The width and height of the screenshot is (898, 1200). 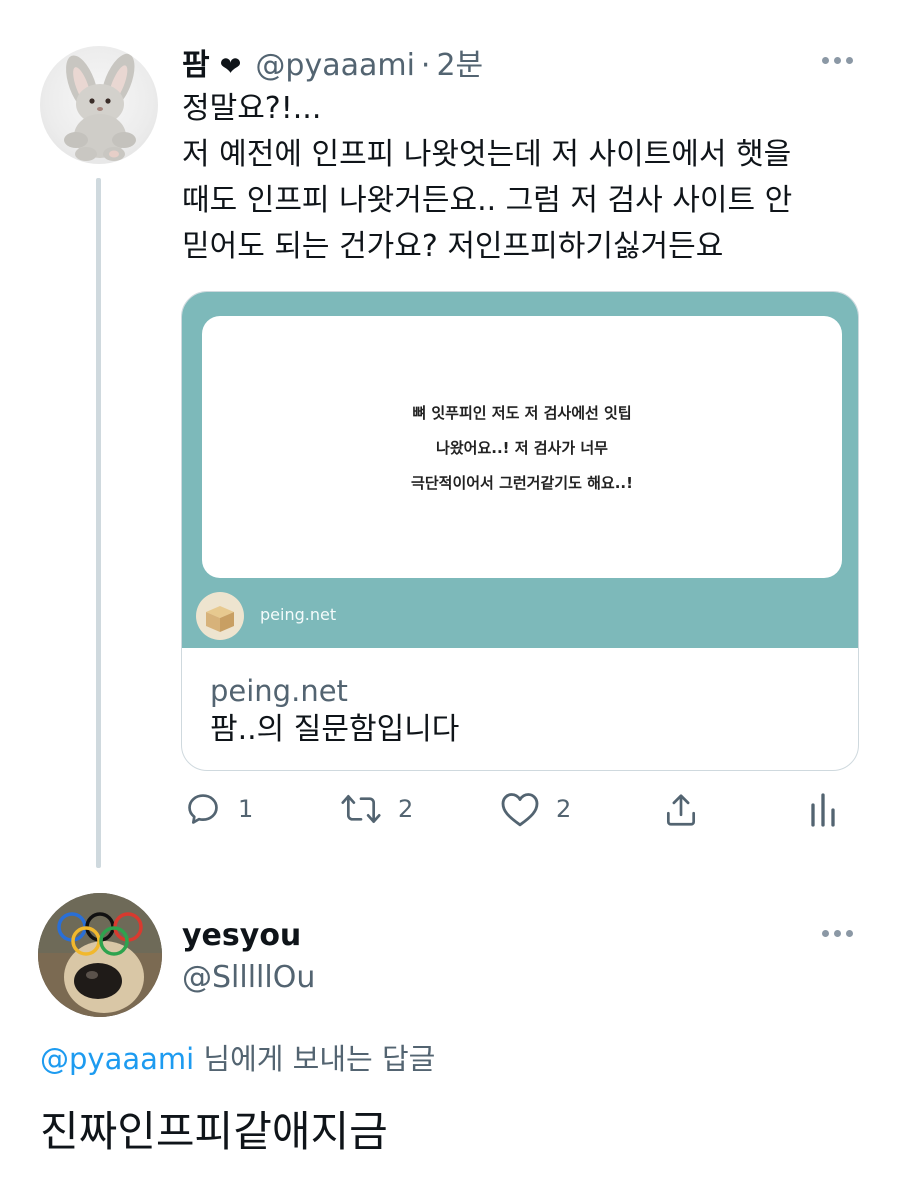 What do you see at coordinates (453, 246) in the screenshot?
I see `tweet-line: 믿어도 되는 건가요? 저인프피하기싫거든요` at bounding box center [453, 246].